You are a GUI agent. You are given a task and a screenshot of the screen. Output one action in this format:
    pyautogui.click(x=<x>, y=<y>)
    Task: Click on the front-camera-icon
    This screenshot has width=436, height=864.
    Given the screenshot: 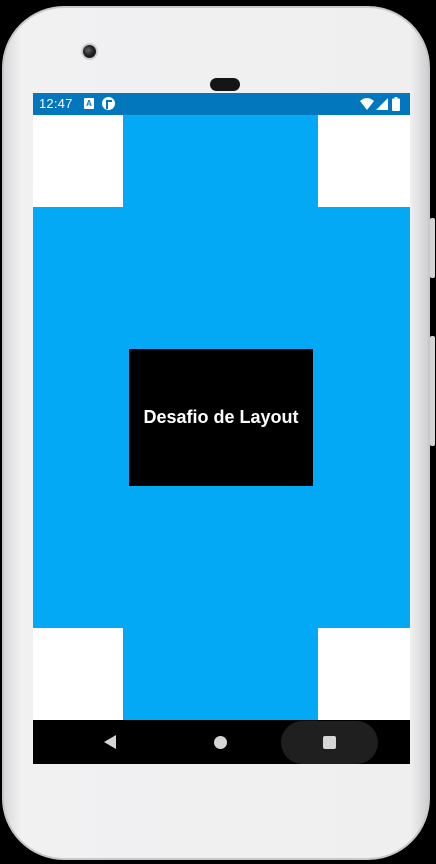 What is the action you would take?
    pyautogui.click(x=89, y=51)
    